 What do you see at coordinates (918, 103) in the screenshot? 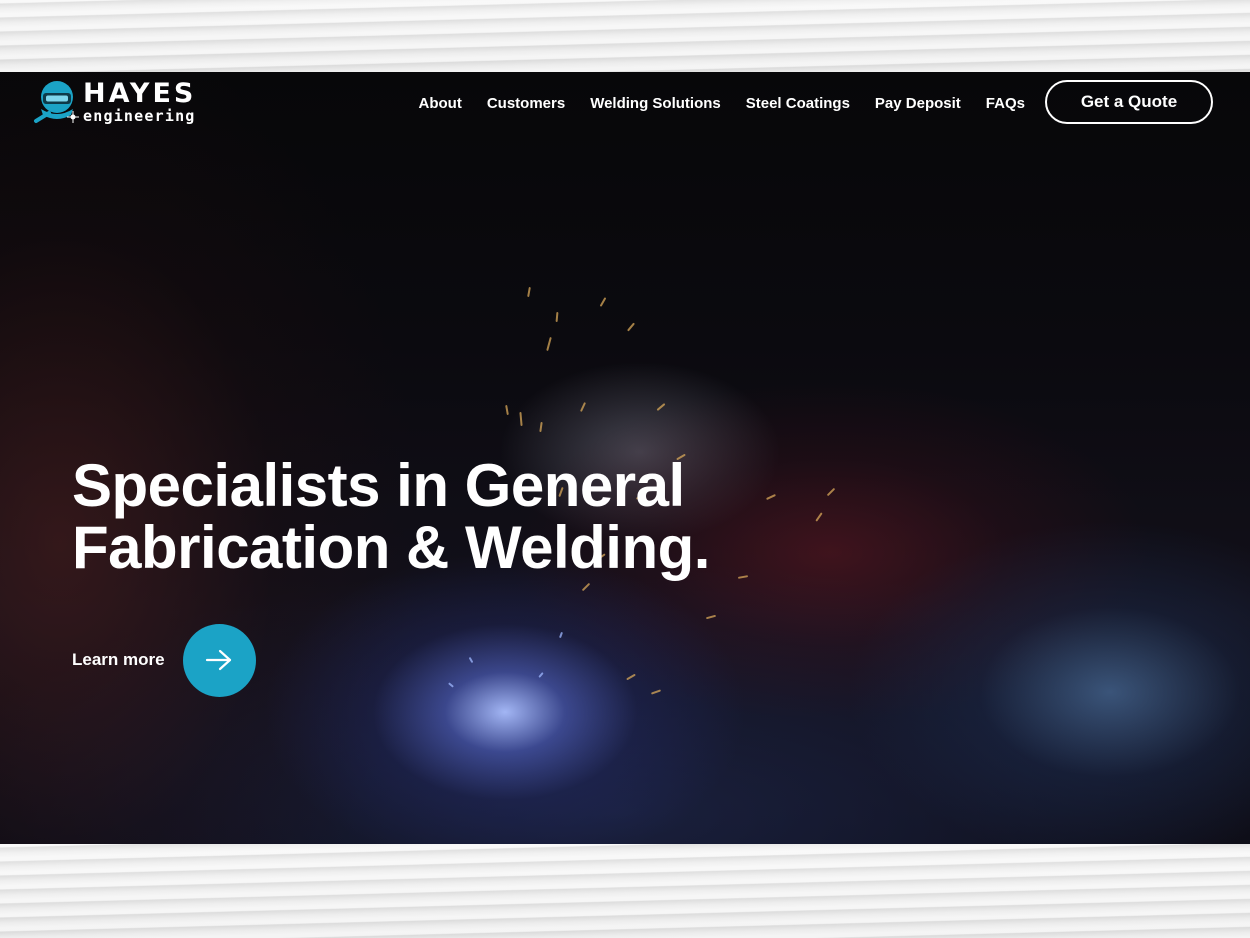
I see `nav-item-pay-deposit: Pay Deposit` at bounding box center [918, 103].